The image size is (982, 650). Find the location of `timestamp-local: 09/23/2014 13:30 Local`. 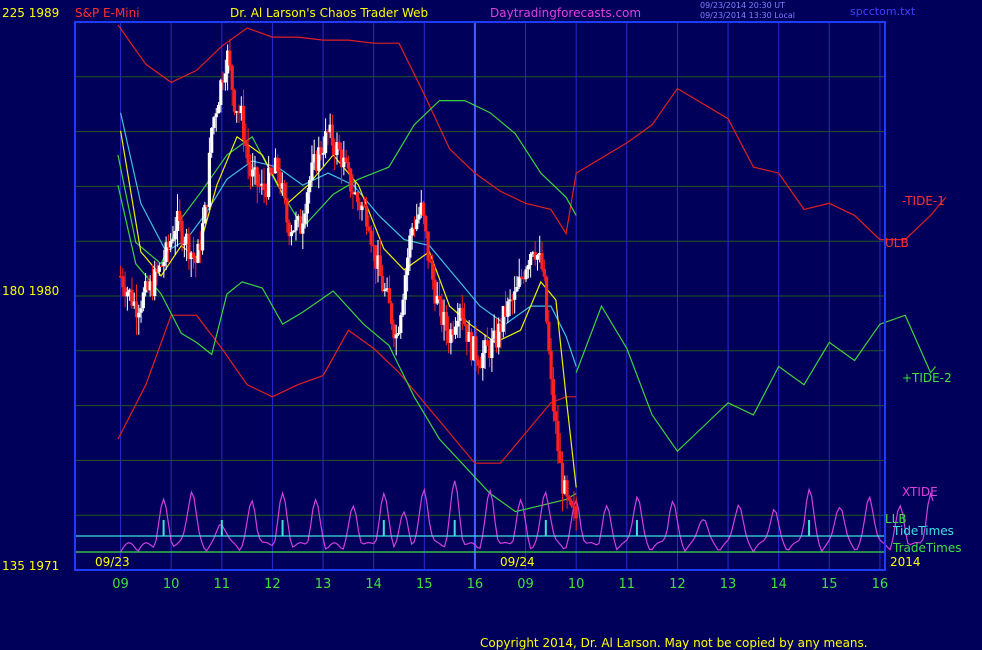

timestamp-local: 09/23/2014 13:30 Local is located at coordinates (747, 15).